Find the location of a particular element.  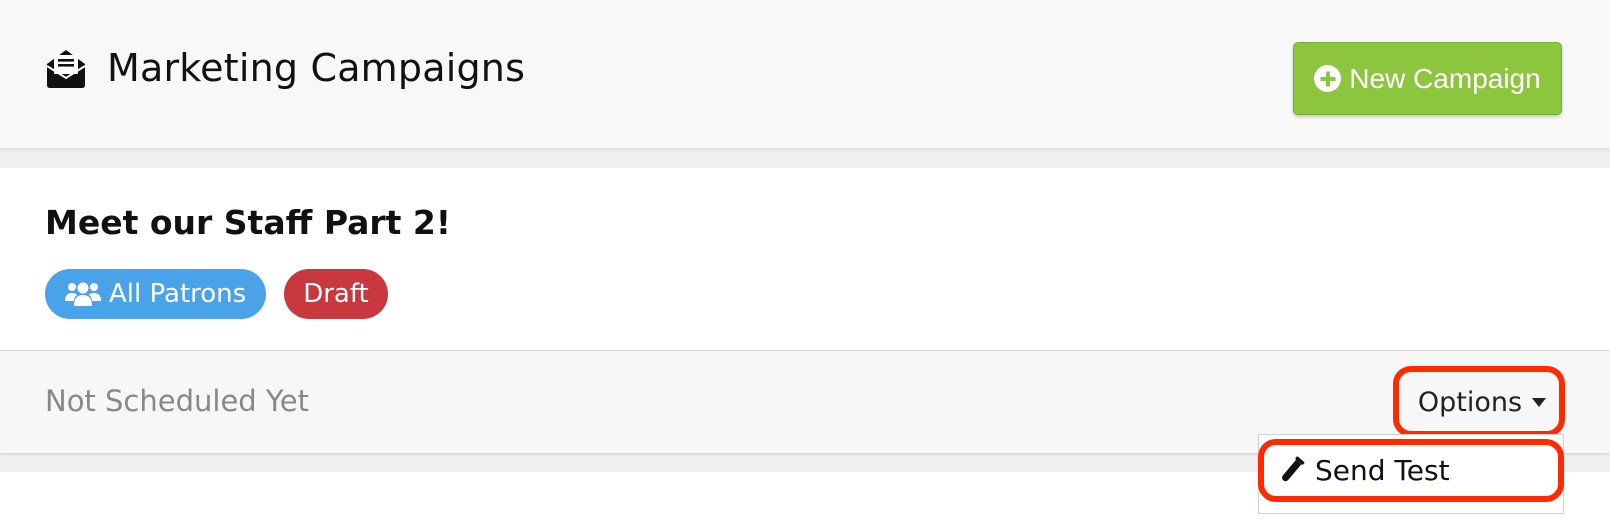

campaign-tags: All Patrons Draft is located at coordinates (216, 294).